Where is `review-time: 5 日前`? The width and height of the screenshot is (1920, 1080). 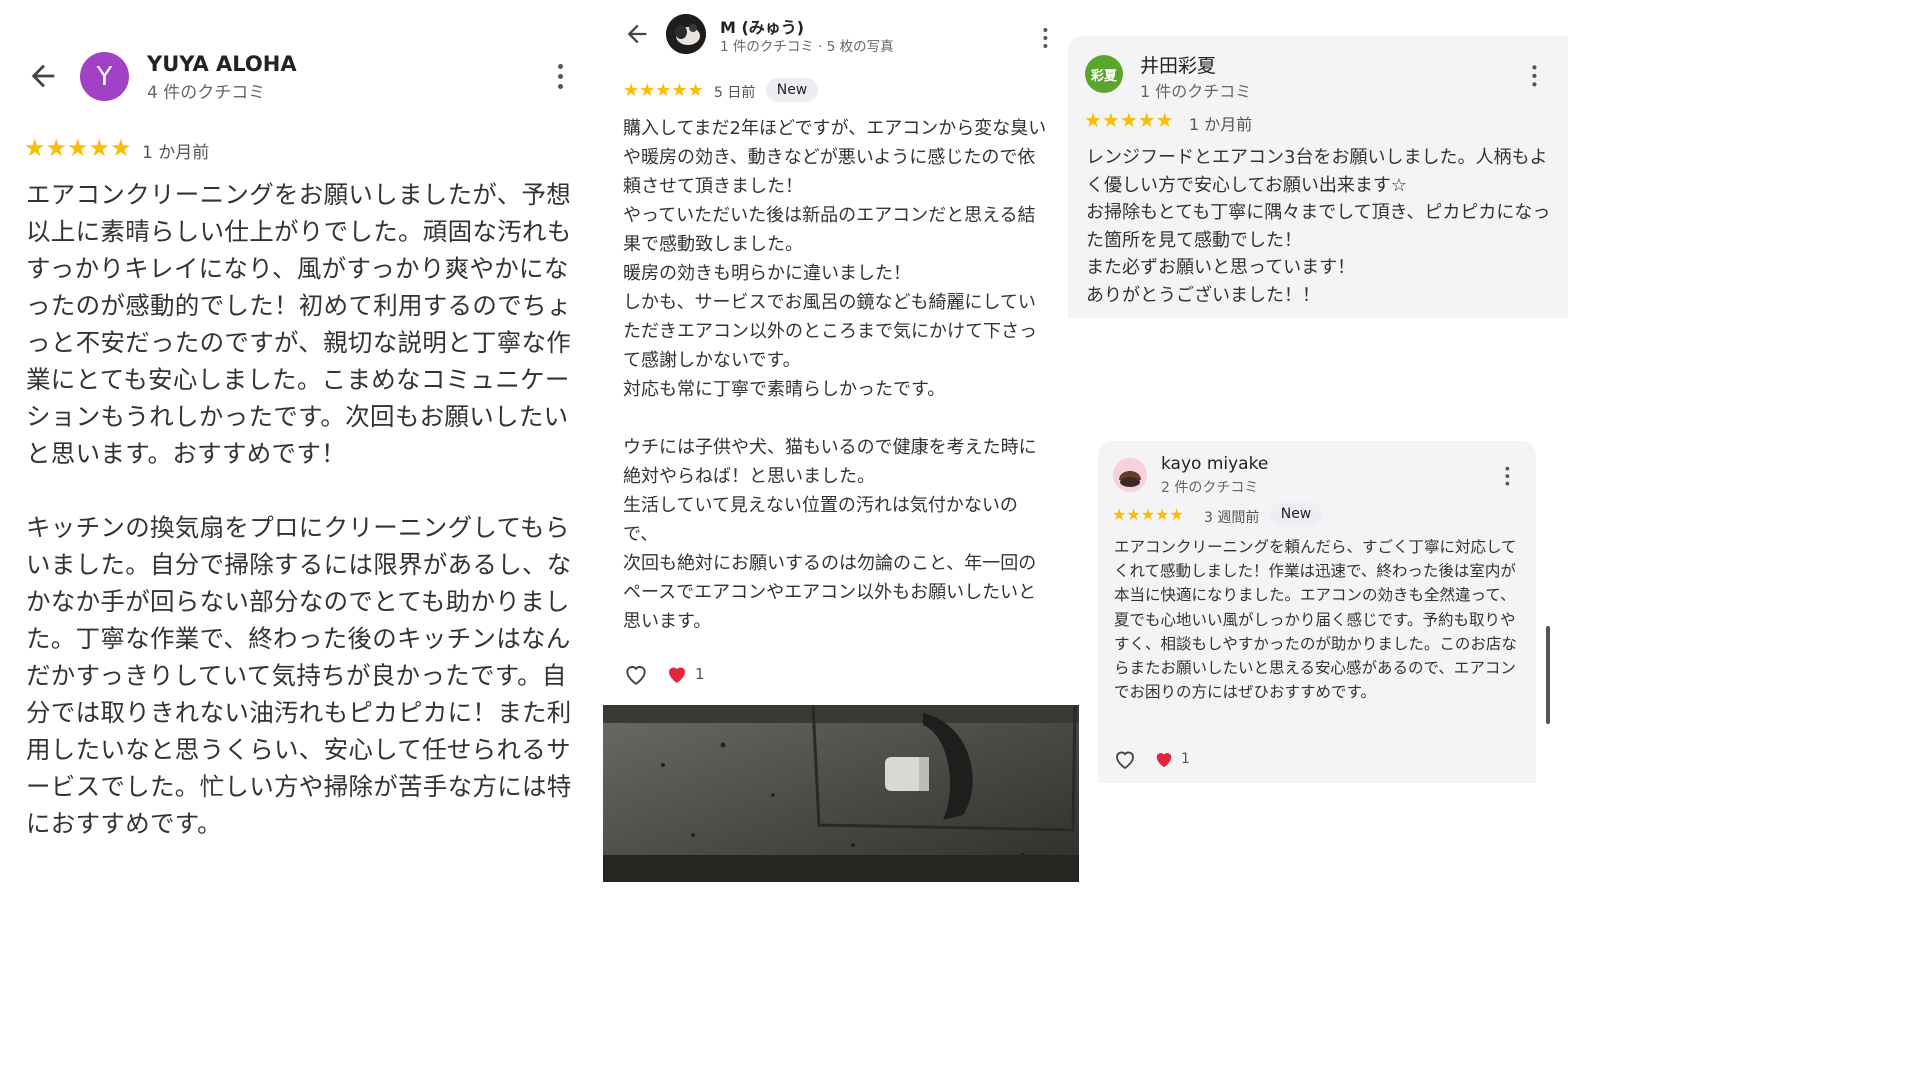
review-time: 5 日前 is located at coordinates (735, 93).